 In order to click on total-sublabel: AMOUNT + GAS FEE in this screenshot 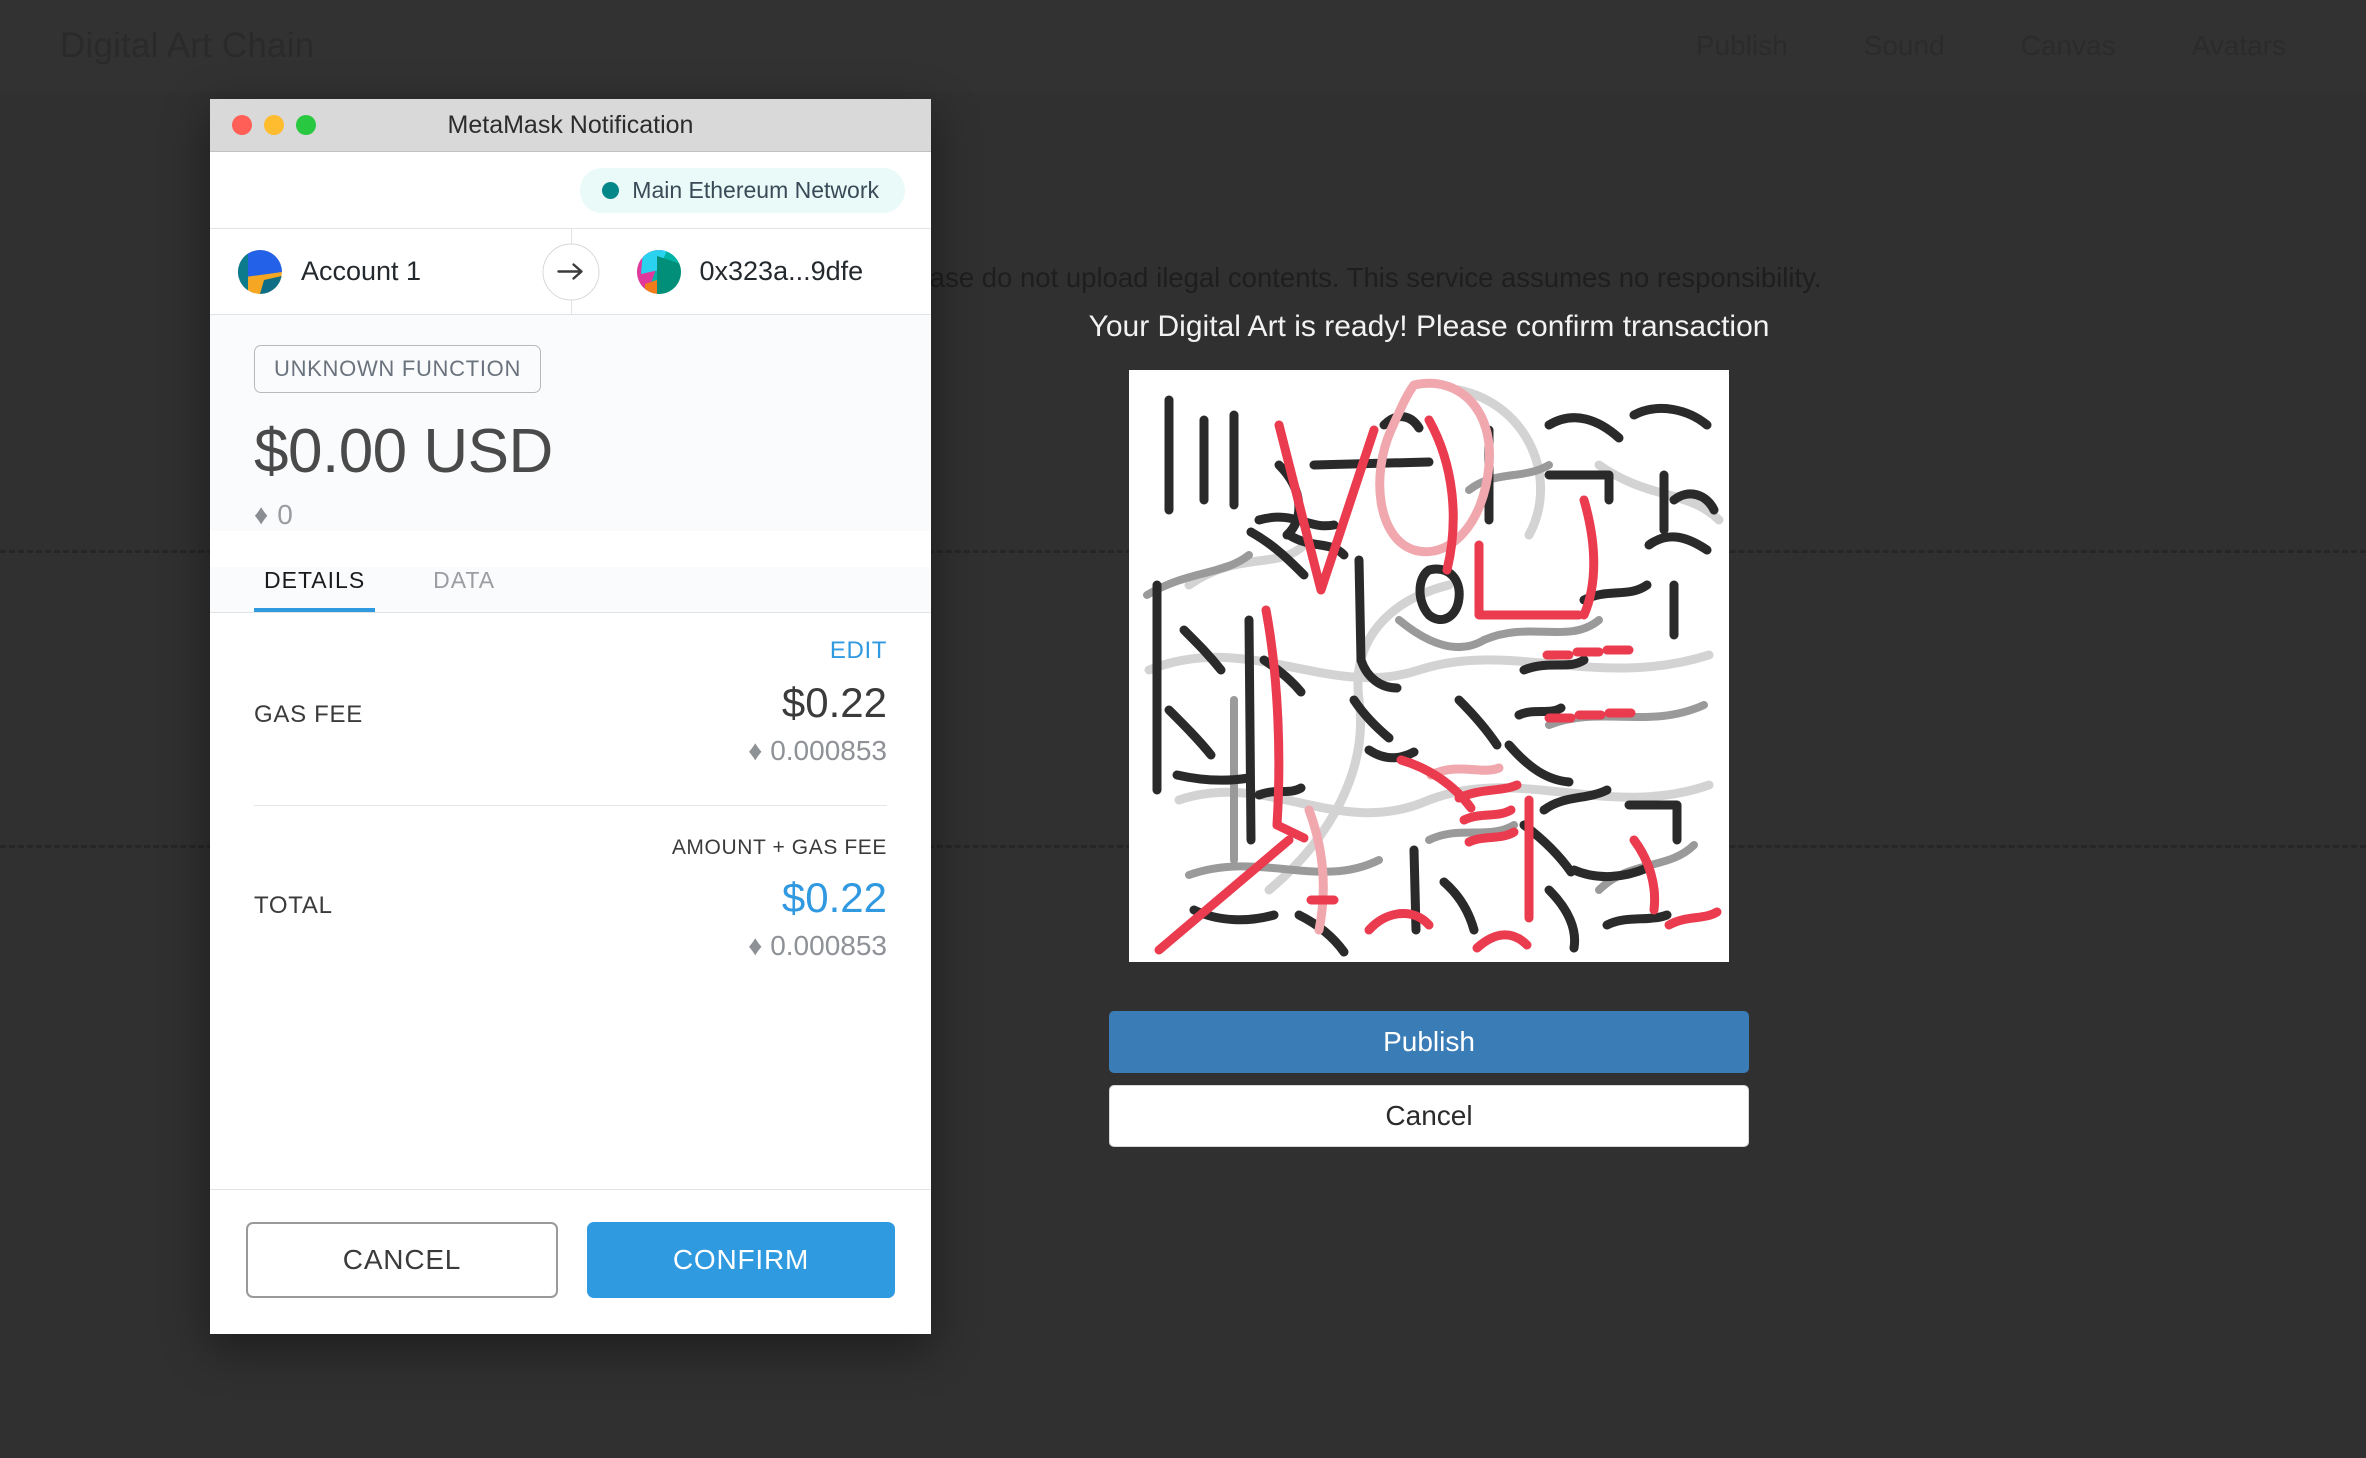, I will do `click(779, 847)`.